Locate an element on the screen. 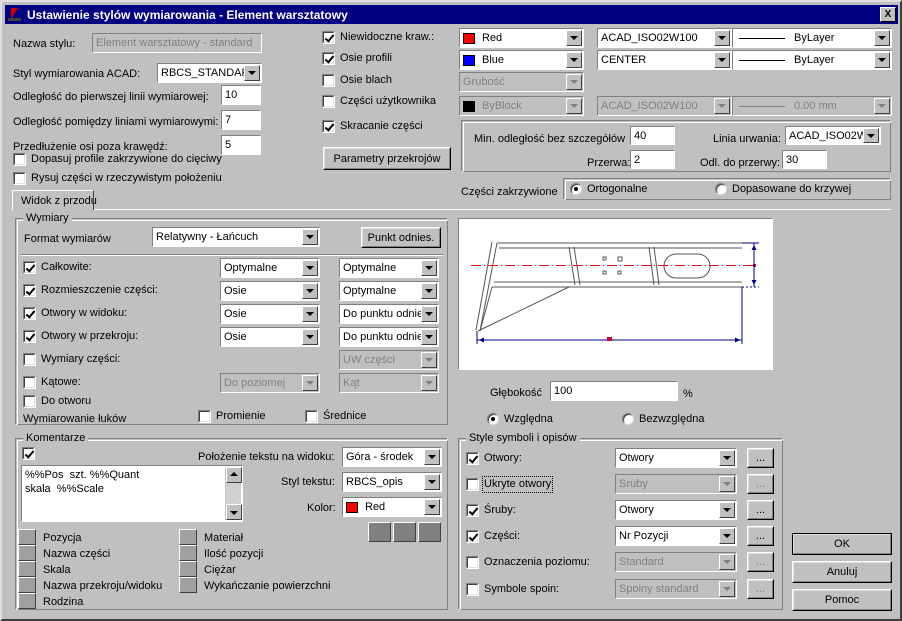 The image size is (902, 621). acad-style-combo: RBCS_STANDARD is located at coordinates (209, 73).